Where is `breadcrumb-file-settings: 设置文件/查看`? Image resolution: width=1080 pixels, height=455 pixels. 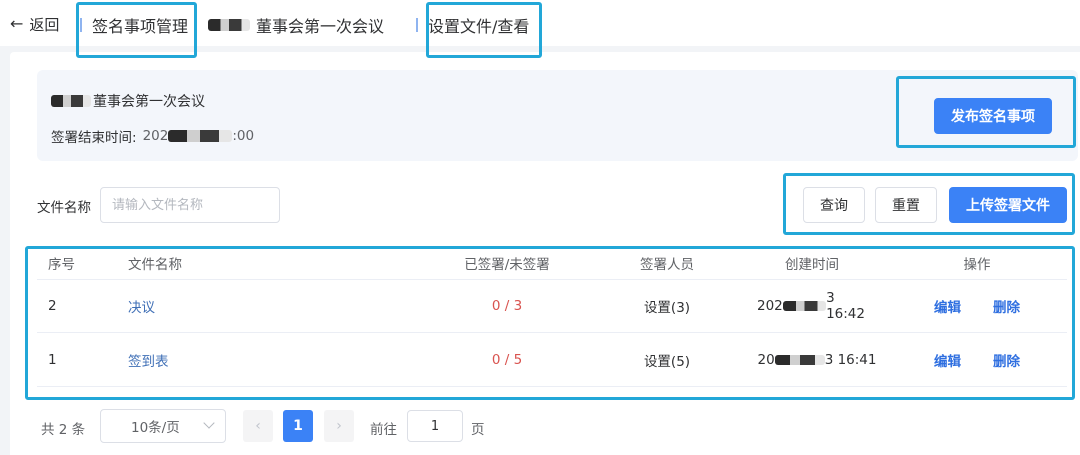 breadcrumb-file-settings: 设置文件/查看 is located at coordinates (472, 25).